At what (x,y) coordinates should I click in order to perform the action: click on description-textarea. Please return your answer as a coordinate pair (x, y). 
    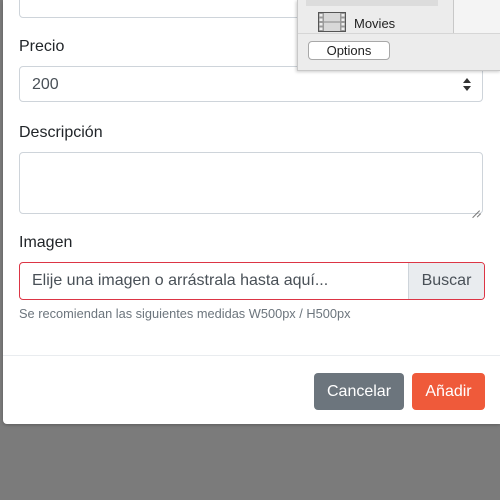
    Looking at the image, I should click on (251, 183).